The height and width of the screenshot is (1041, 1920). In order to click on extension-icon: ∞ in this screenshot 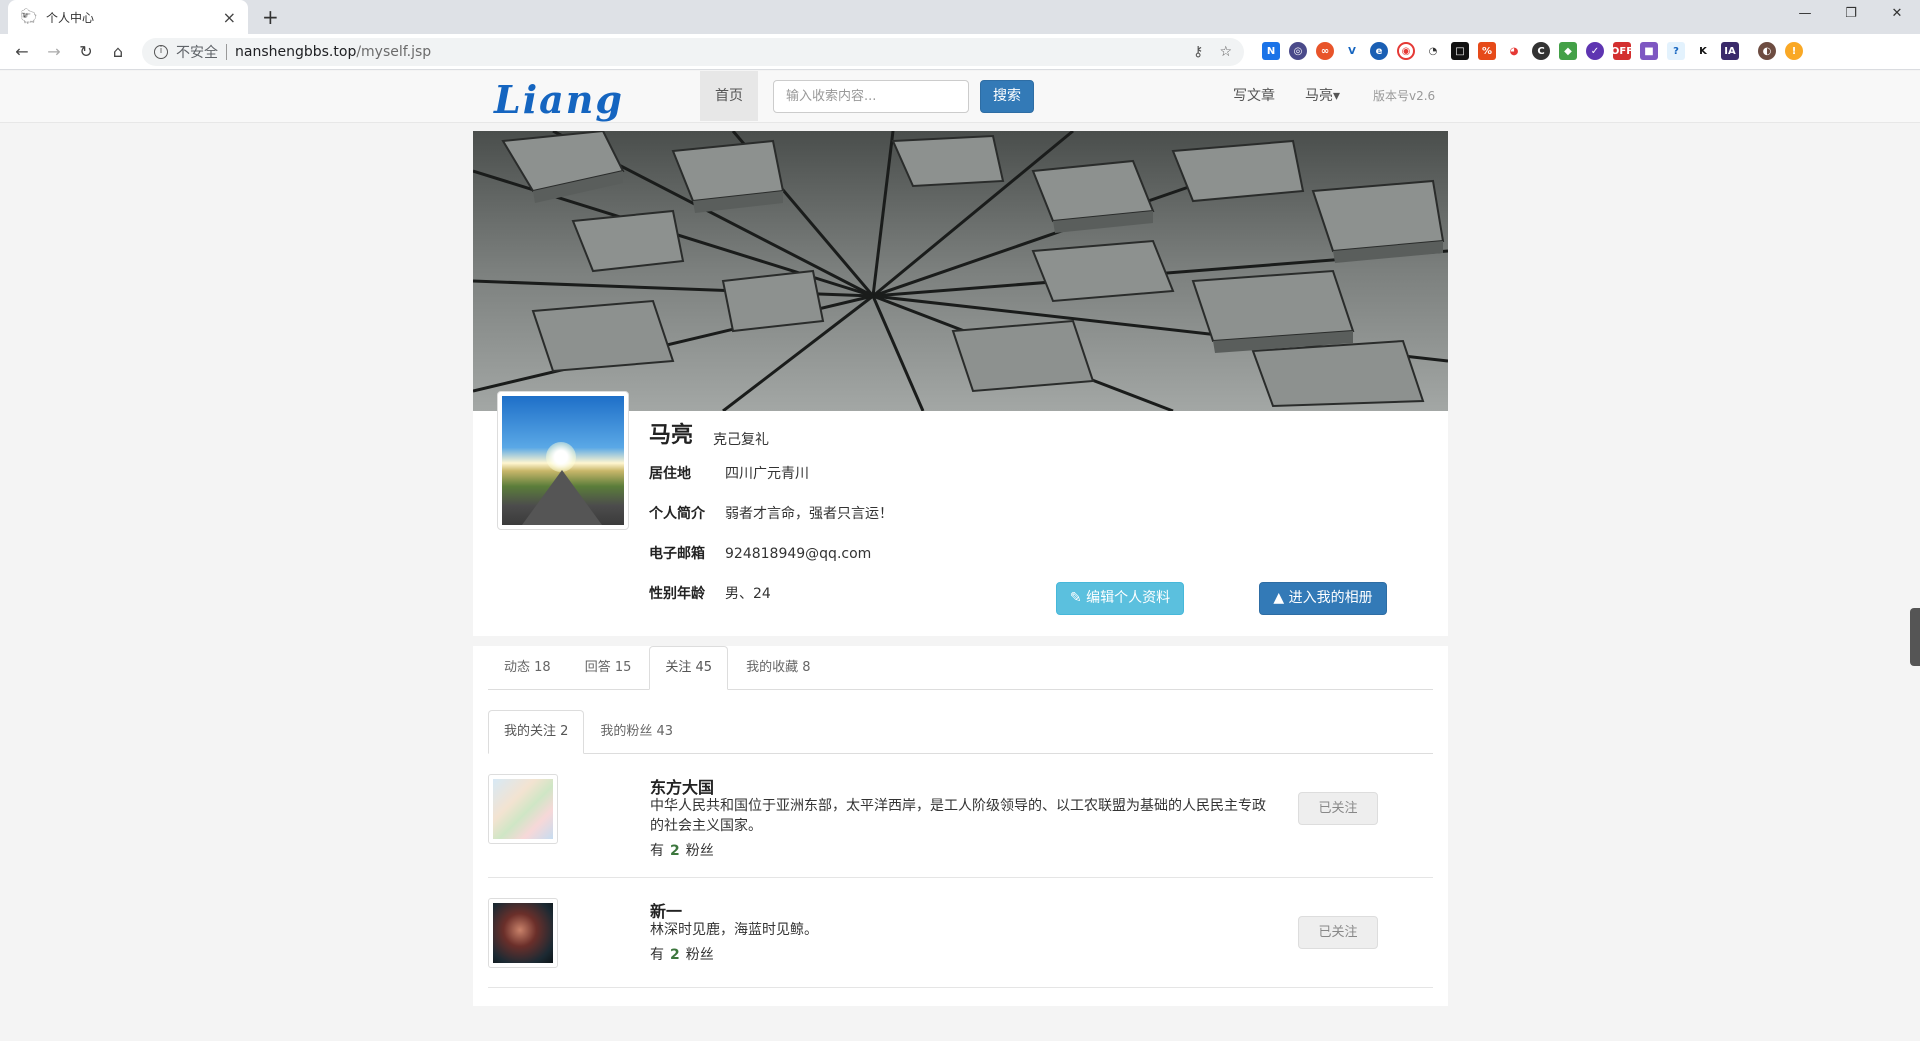, I will do `click(1325, 51)`.